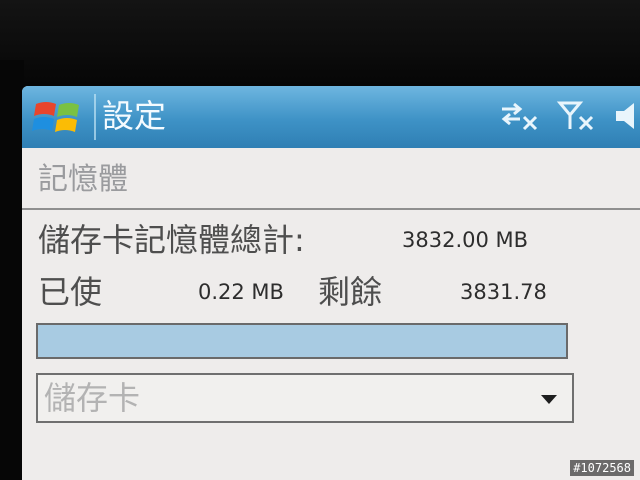 Image resolution: width=640 pixels, height=480 pixels. I want to click on storage-location-value: 儲存卡, so click(92, 398).